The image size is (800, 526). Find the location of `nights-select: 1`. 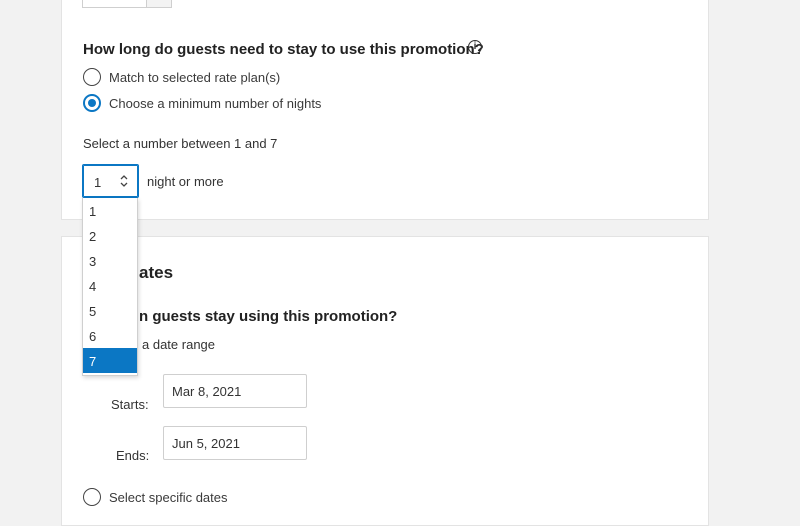

nights-select: 1 is located at coordinates (110, 181).